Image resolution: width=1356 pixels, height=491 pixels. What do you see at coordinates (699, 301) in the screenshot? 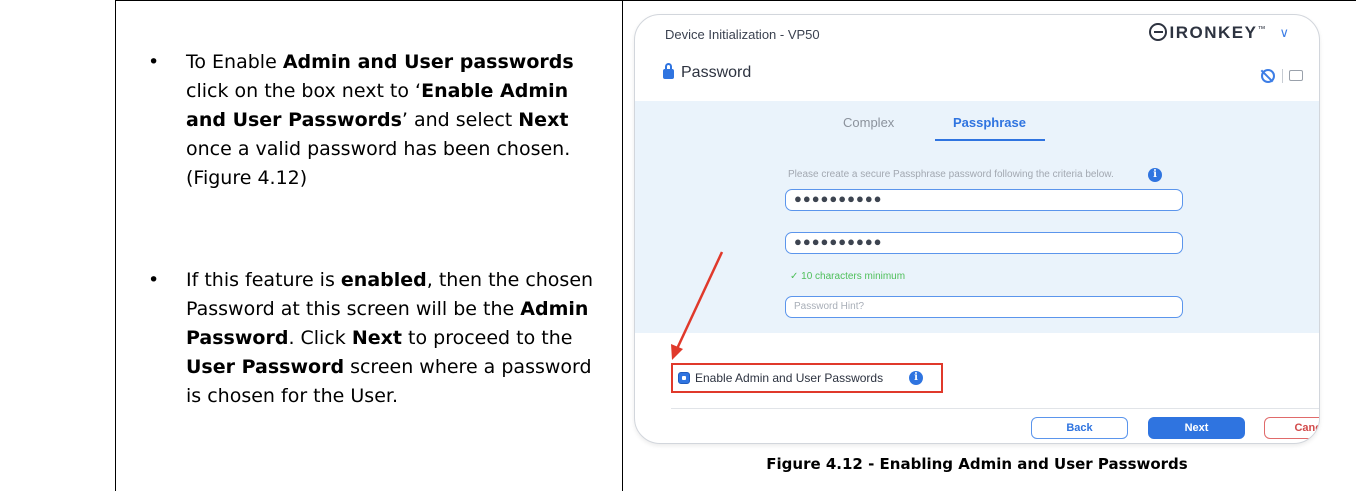
I see `arrow-shaft` at bounding box center [699, 301].